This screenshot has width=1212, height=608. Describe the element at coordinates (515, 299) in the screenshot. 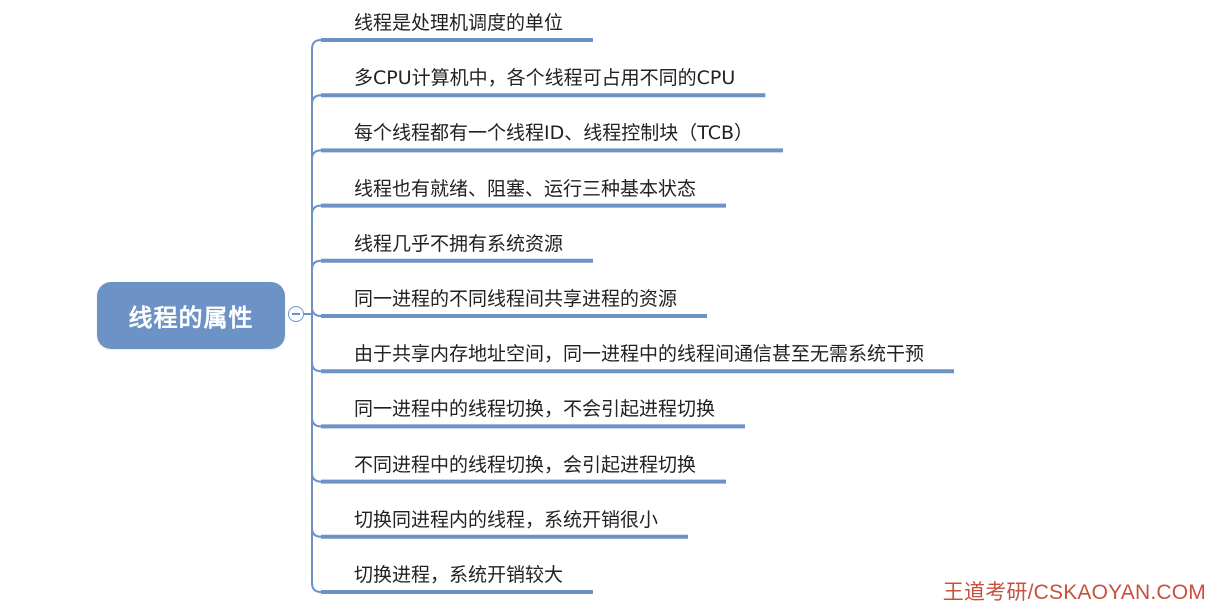

I see `branch-topic: 同一进程的不同线程间共享进程的资源` at that location.